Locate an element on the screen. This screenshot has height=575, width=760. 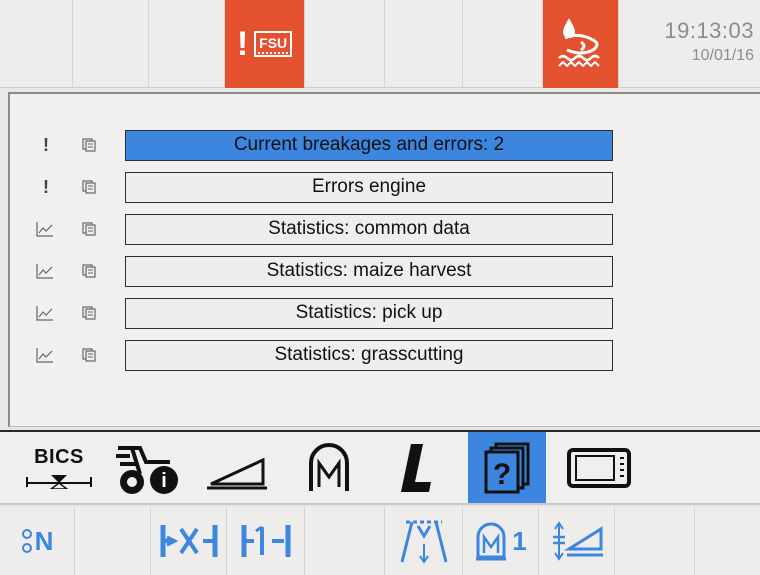
m-attachment-1-button: 1 is located at coordinates (501, 541).